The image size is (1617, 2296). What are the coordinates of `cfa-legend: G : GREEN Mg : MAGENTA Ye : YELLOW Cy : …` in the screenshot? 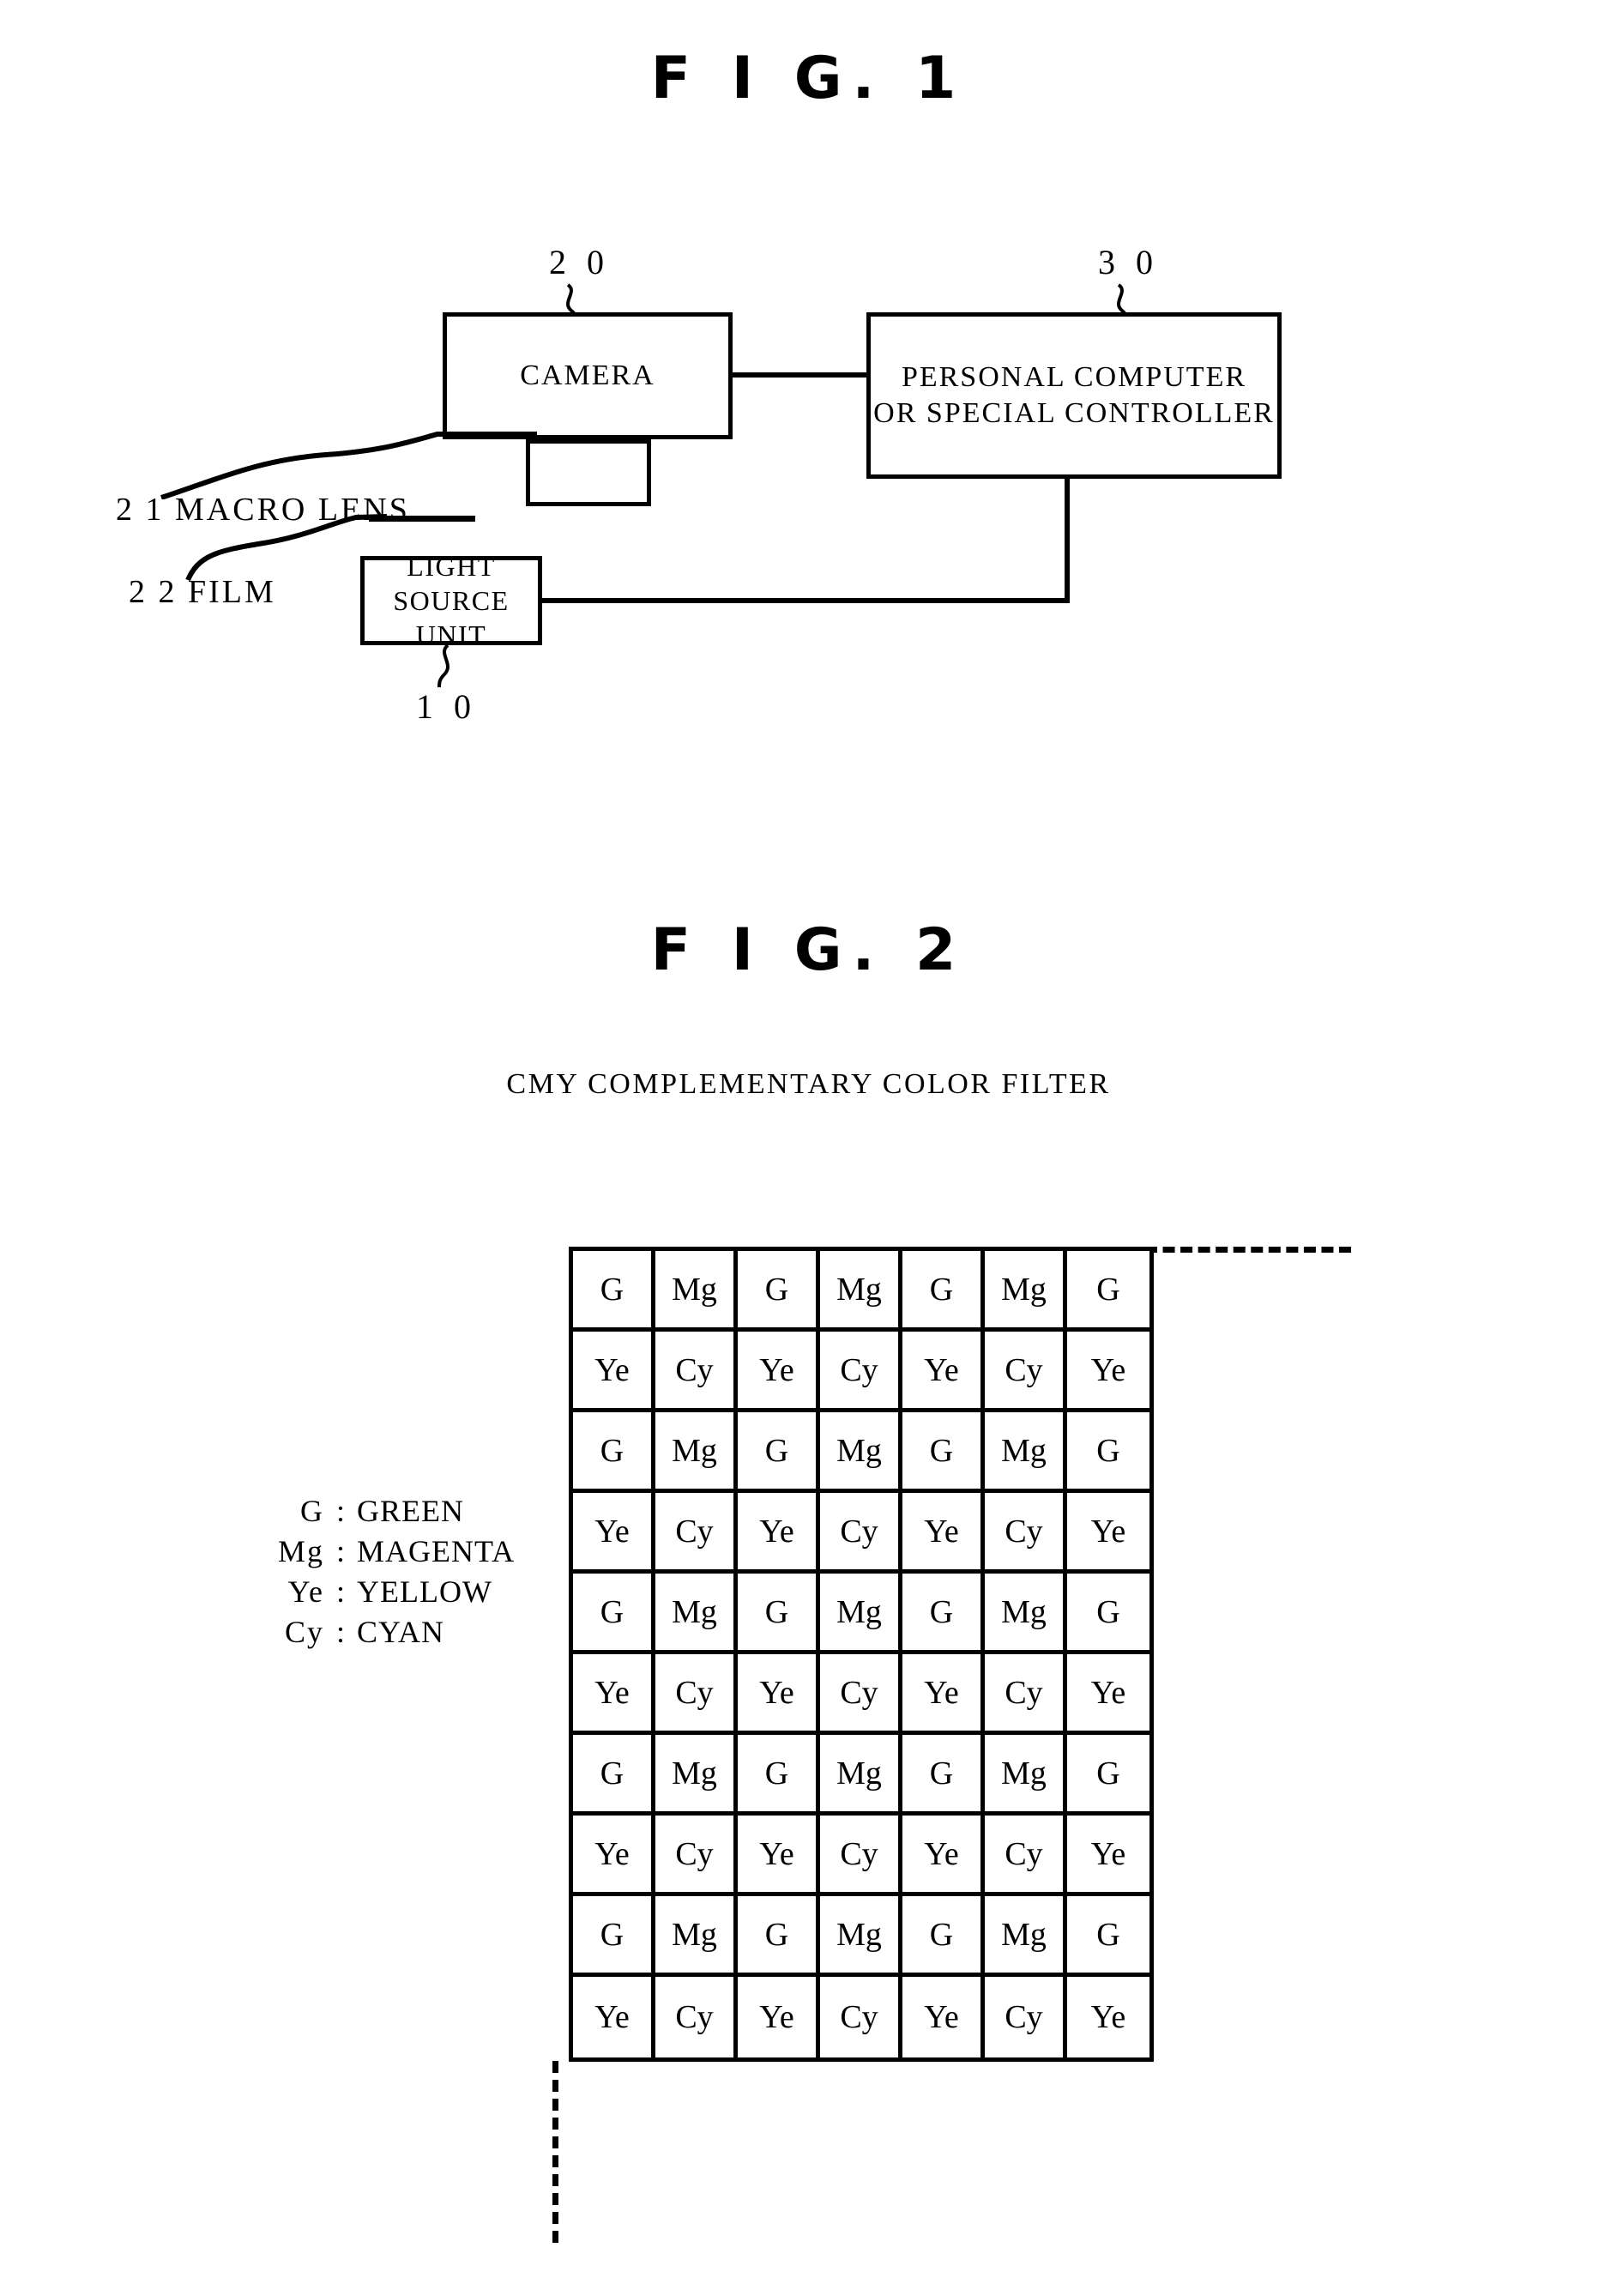 It's located at (380, 1572).